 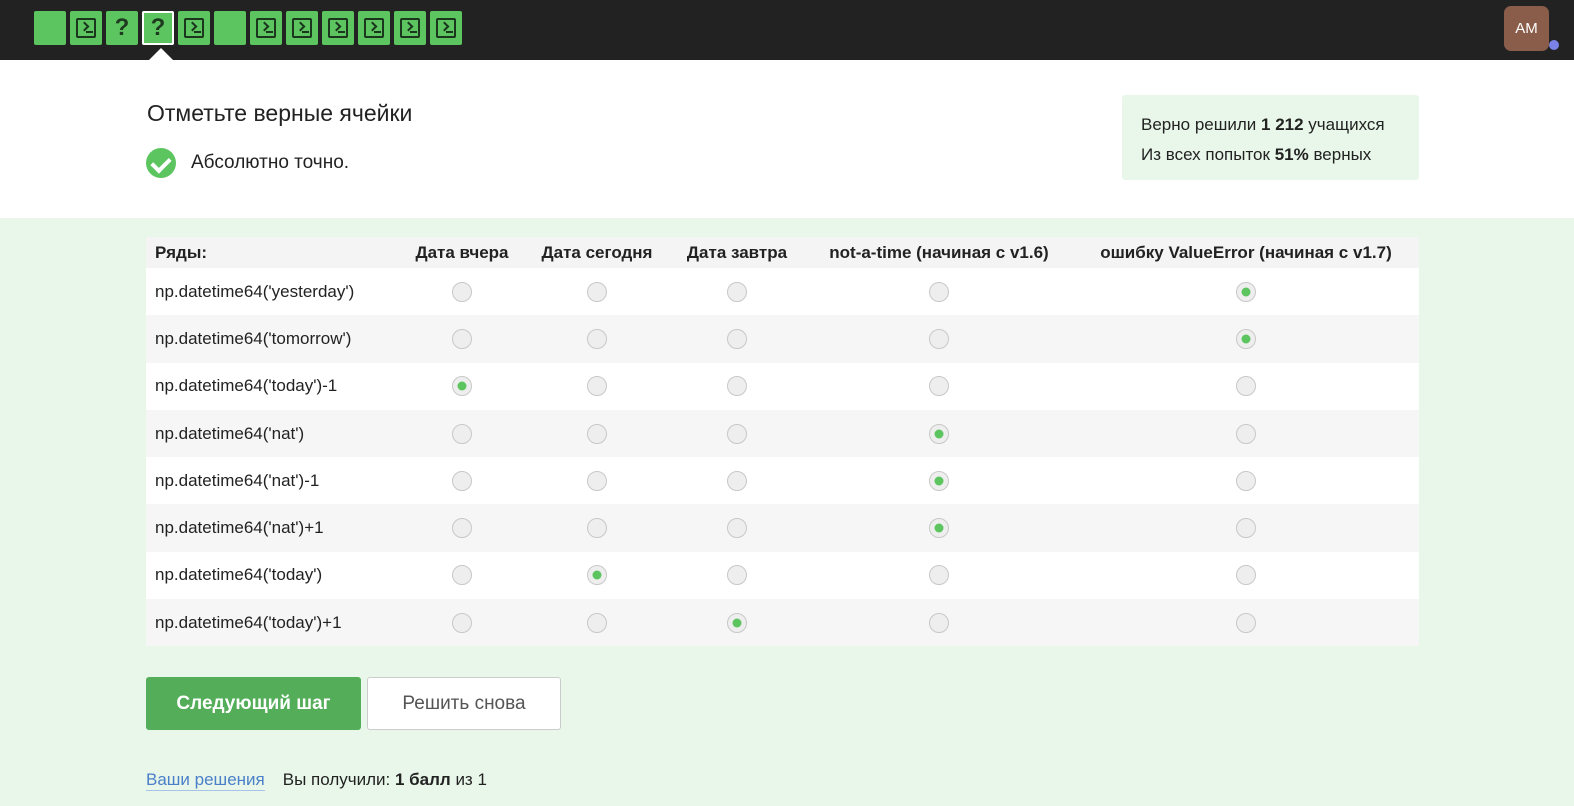 What do you see at coordinates (1199, 124) in the screenshot?
I see `solved-prefix: Верно решили` at bounding box center [1199, 124].